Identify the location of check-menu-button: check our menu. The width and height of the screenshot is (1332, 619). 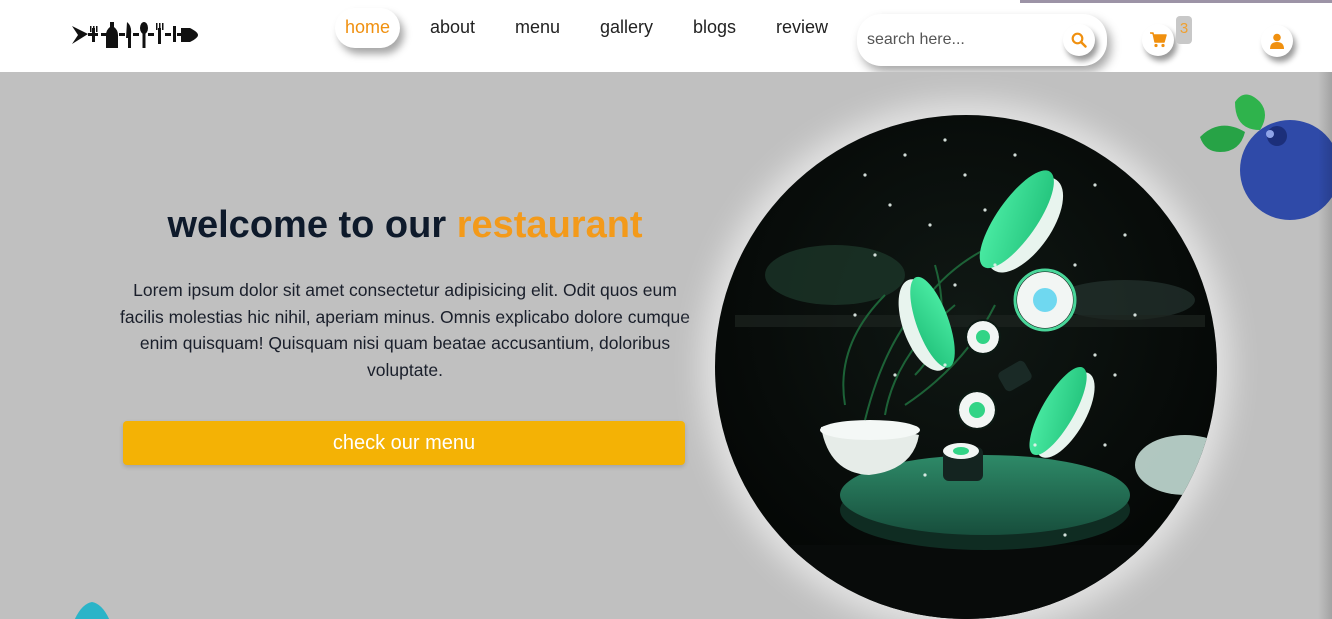
(404, 443).